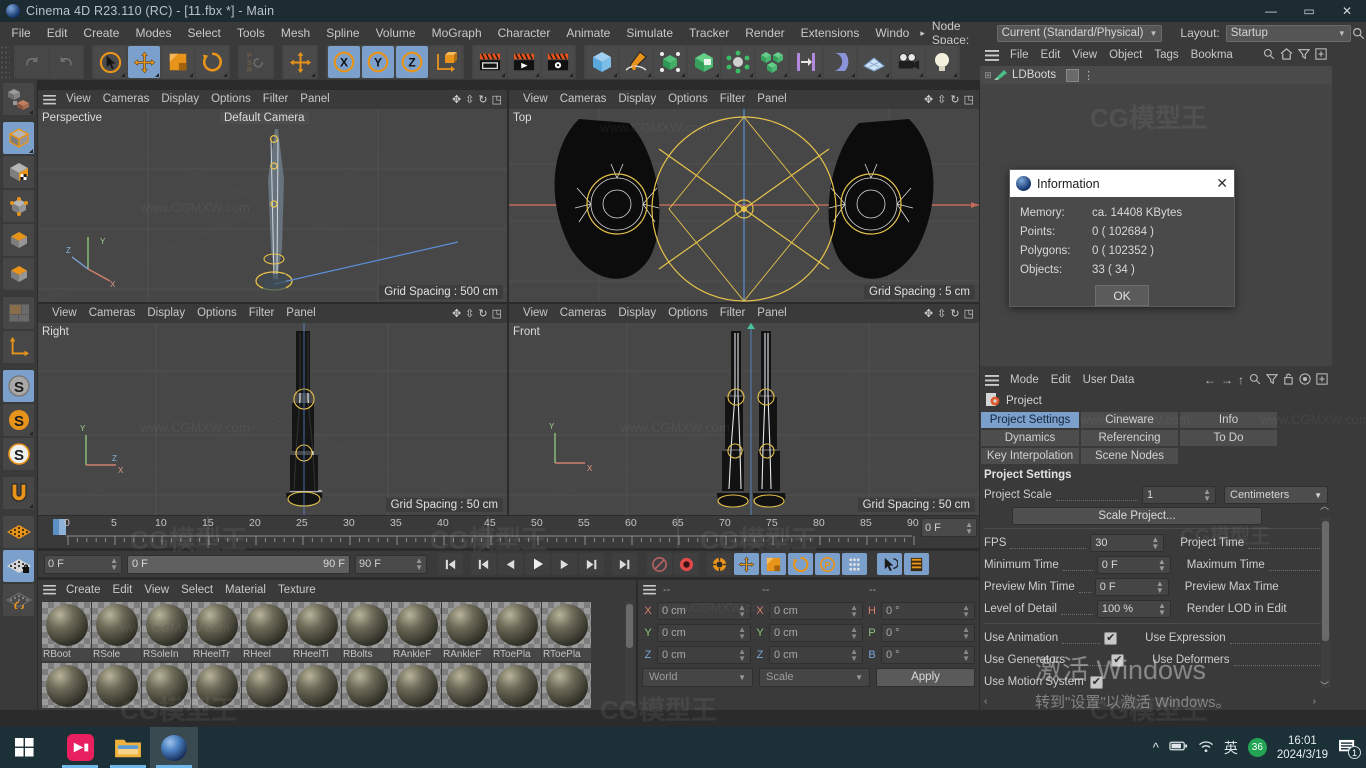  What do you see at coordinates (18, 493) in the screenshot?
I see `magnet-button` at bounding box center [18, 493].